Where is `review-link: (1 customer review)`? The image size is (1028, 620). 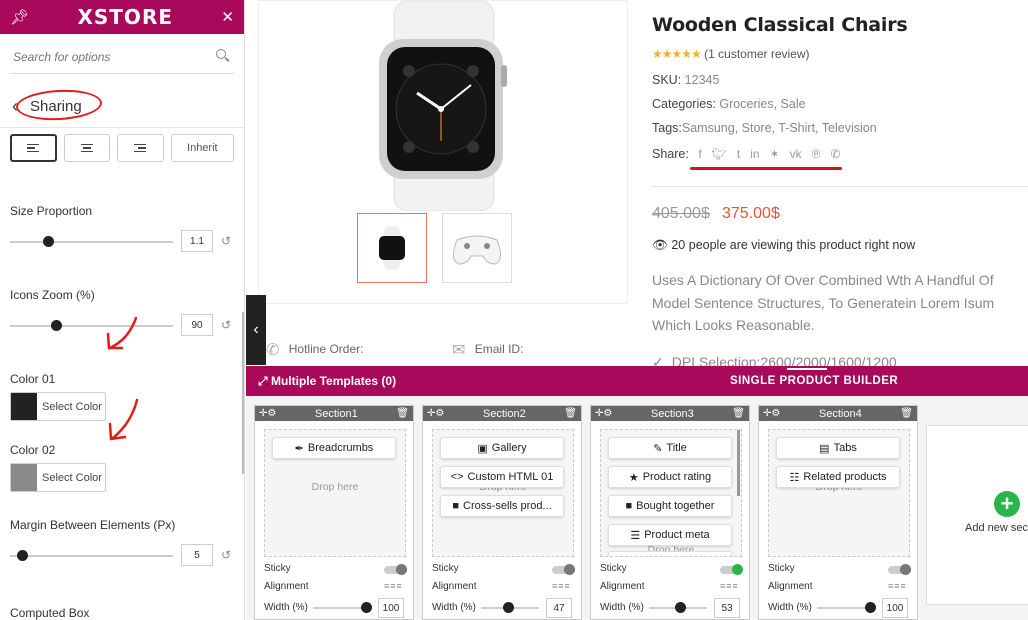
review-link: (1 customer review) is located at coordinates (756, 54).